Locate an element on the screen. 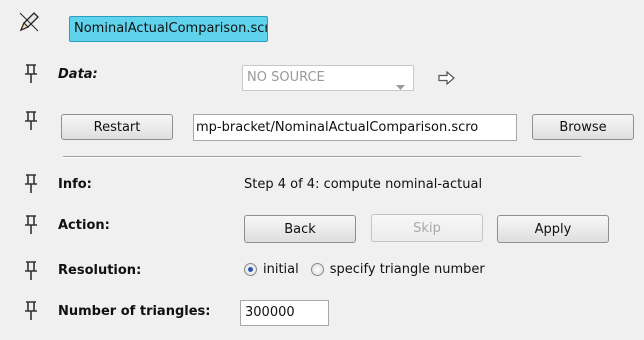 The width and height of the screenshot is (644, 340). triangles-input: 300000 is located at coordinates (284, 313).